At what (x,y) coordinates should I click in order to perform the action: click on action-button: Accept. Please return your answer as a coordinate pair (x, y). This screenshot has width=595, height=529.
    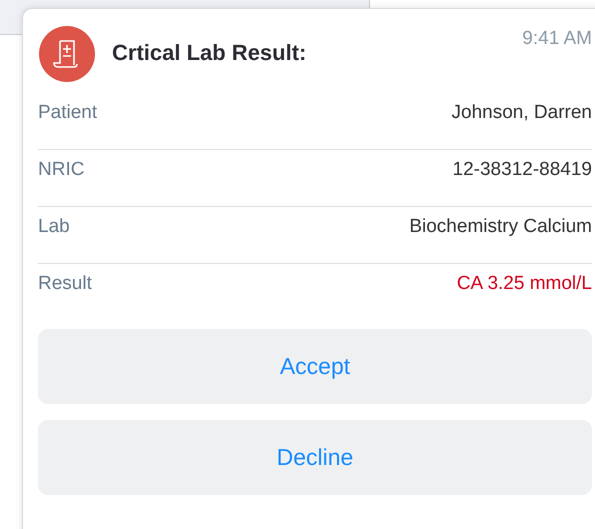
    Looking at the image, I should click on (315, 366).